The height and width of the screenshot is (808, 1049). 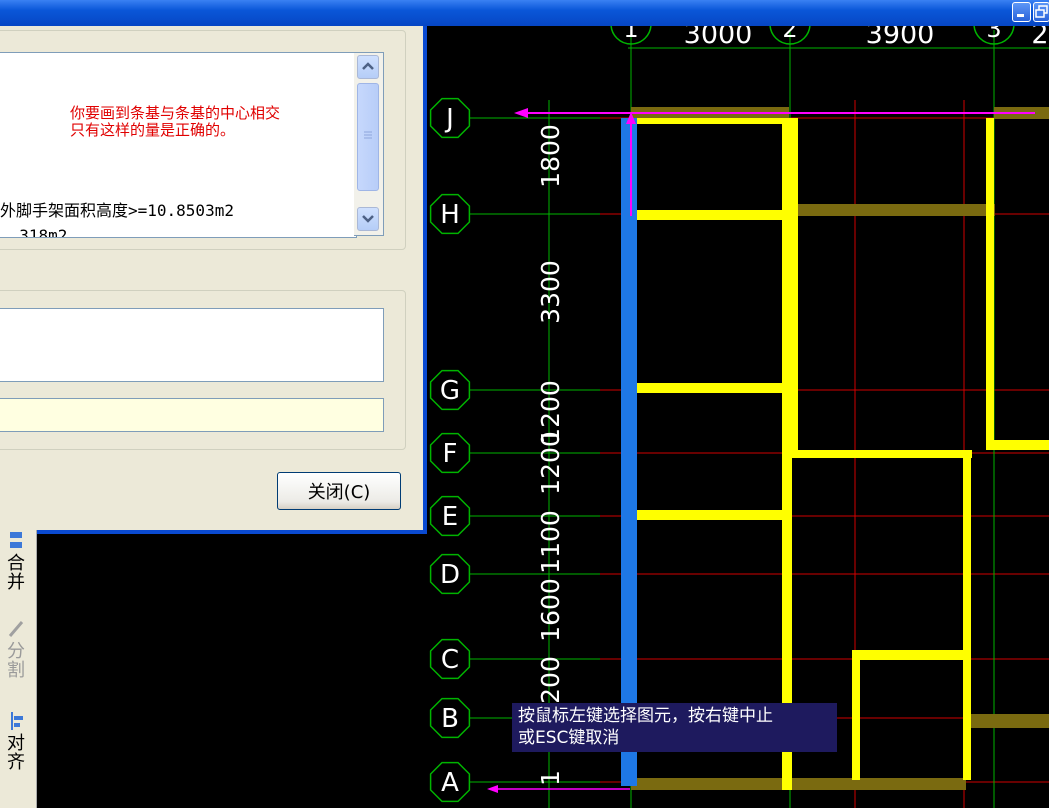 I want to click on chevron-down-icon, so click(x=368, y=219).